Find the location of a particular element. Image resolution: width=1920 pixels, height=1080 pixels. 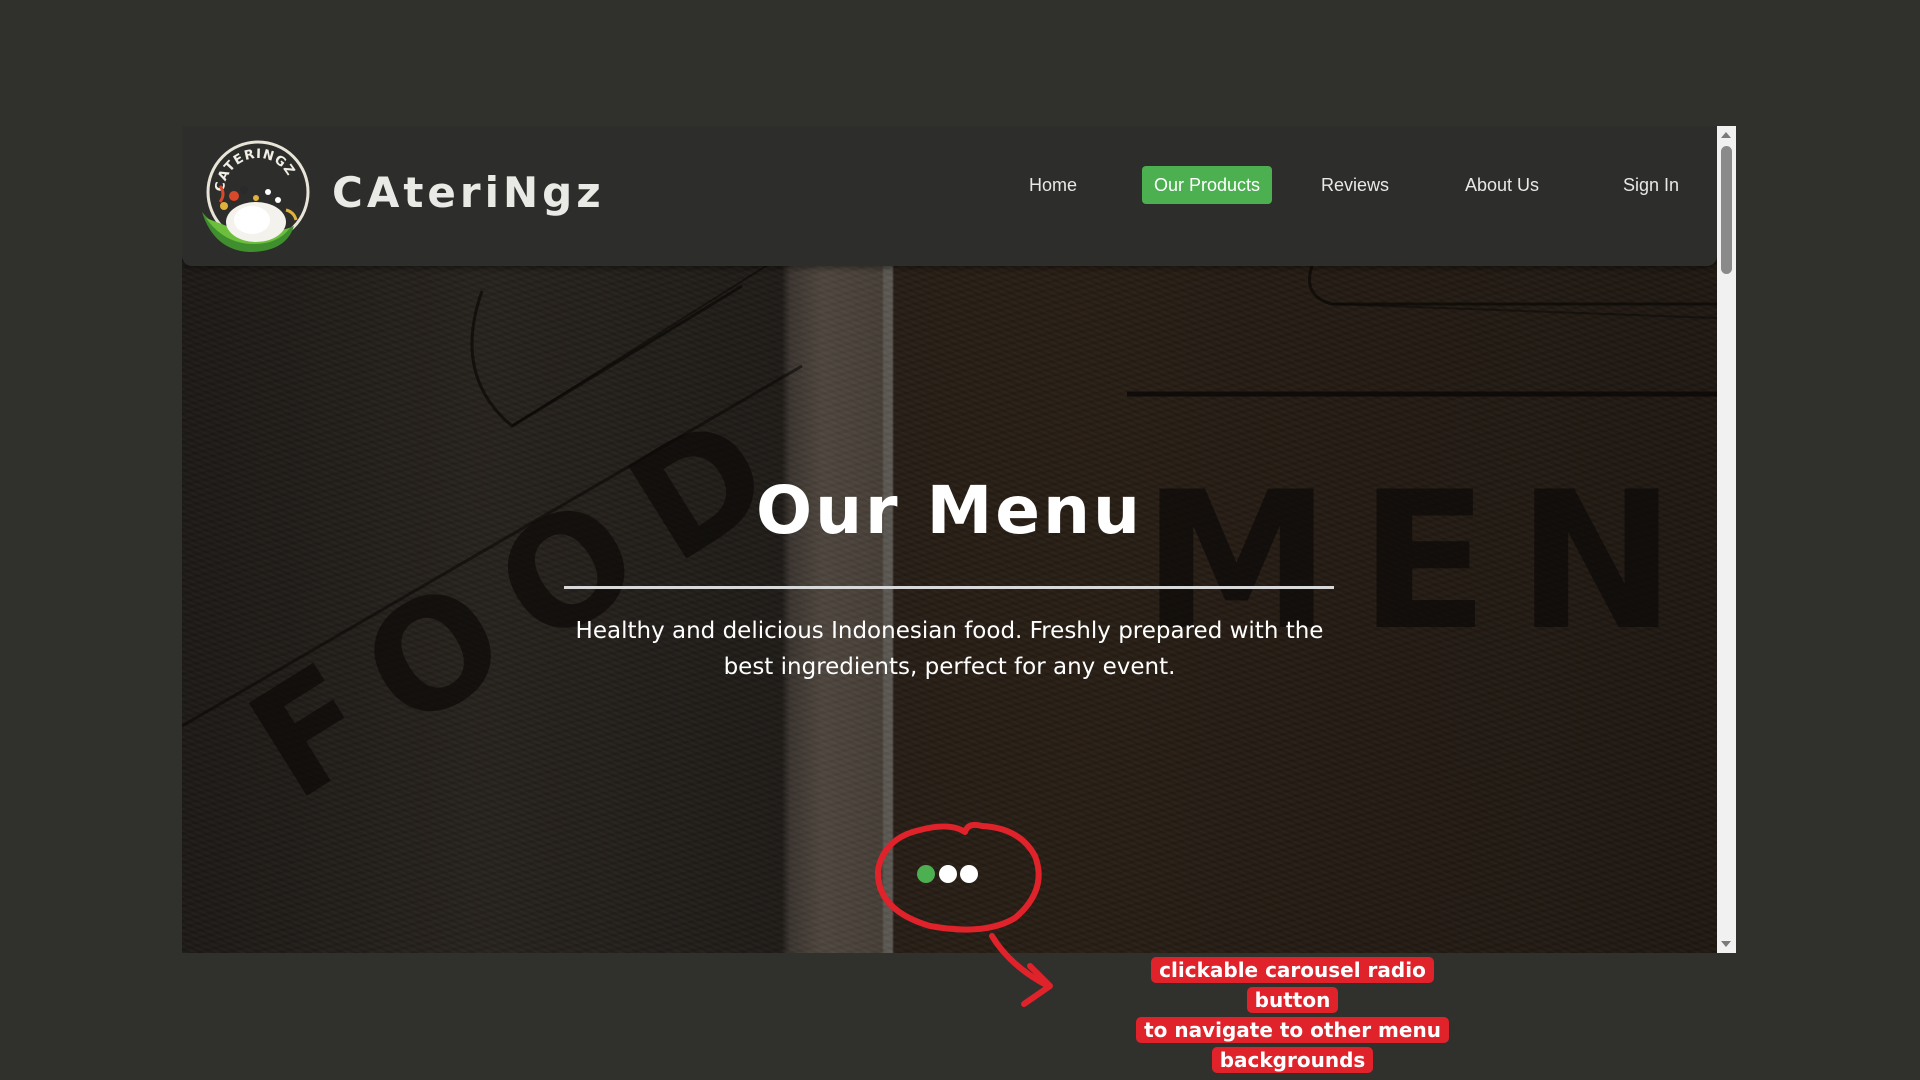

annotation-line-3: backgrounds is located at coordinates (1292, 1060).